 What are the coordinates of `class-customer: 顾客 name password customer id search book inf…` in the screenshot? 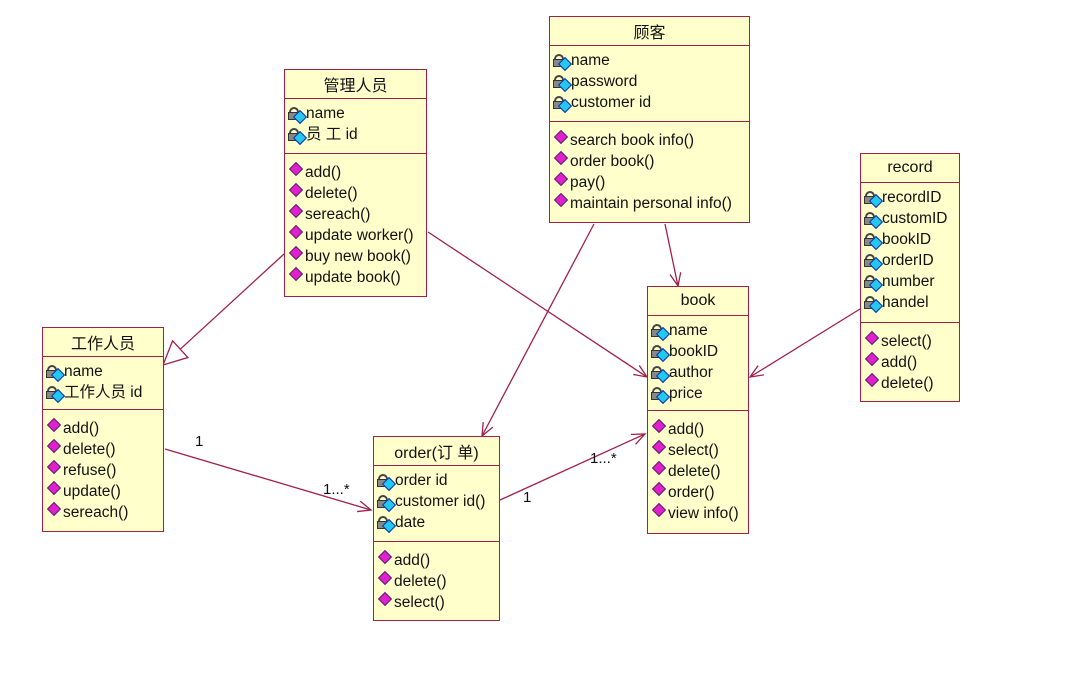 It's located at (649, 119).